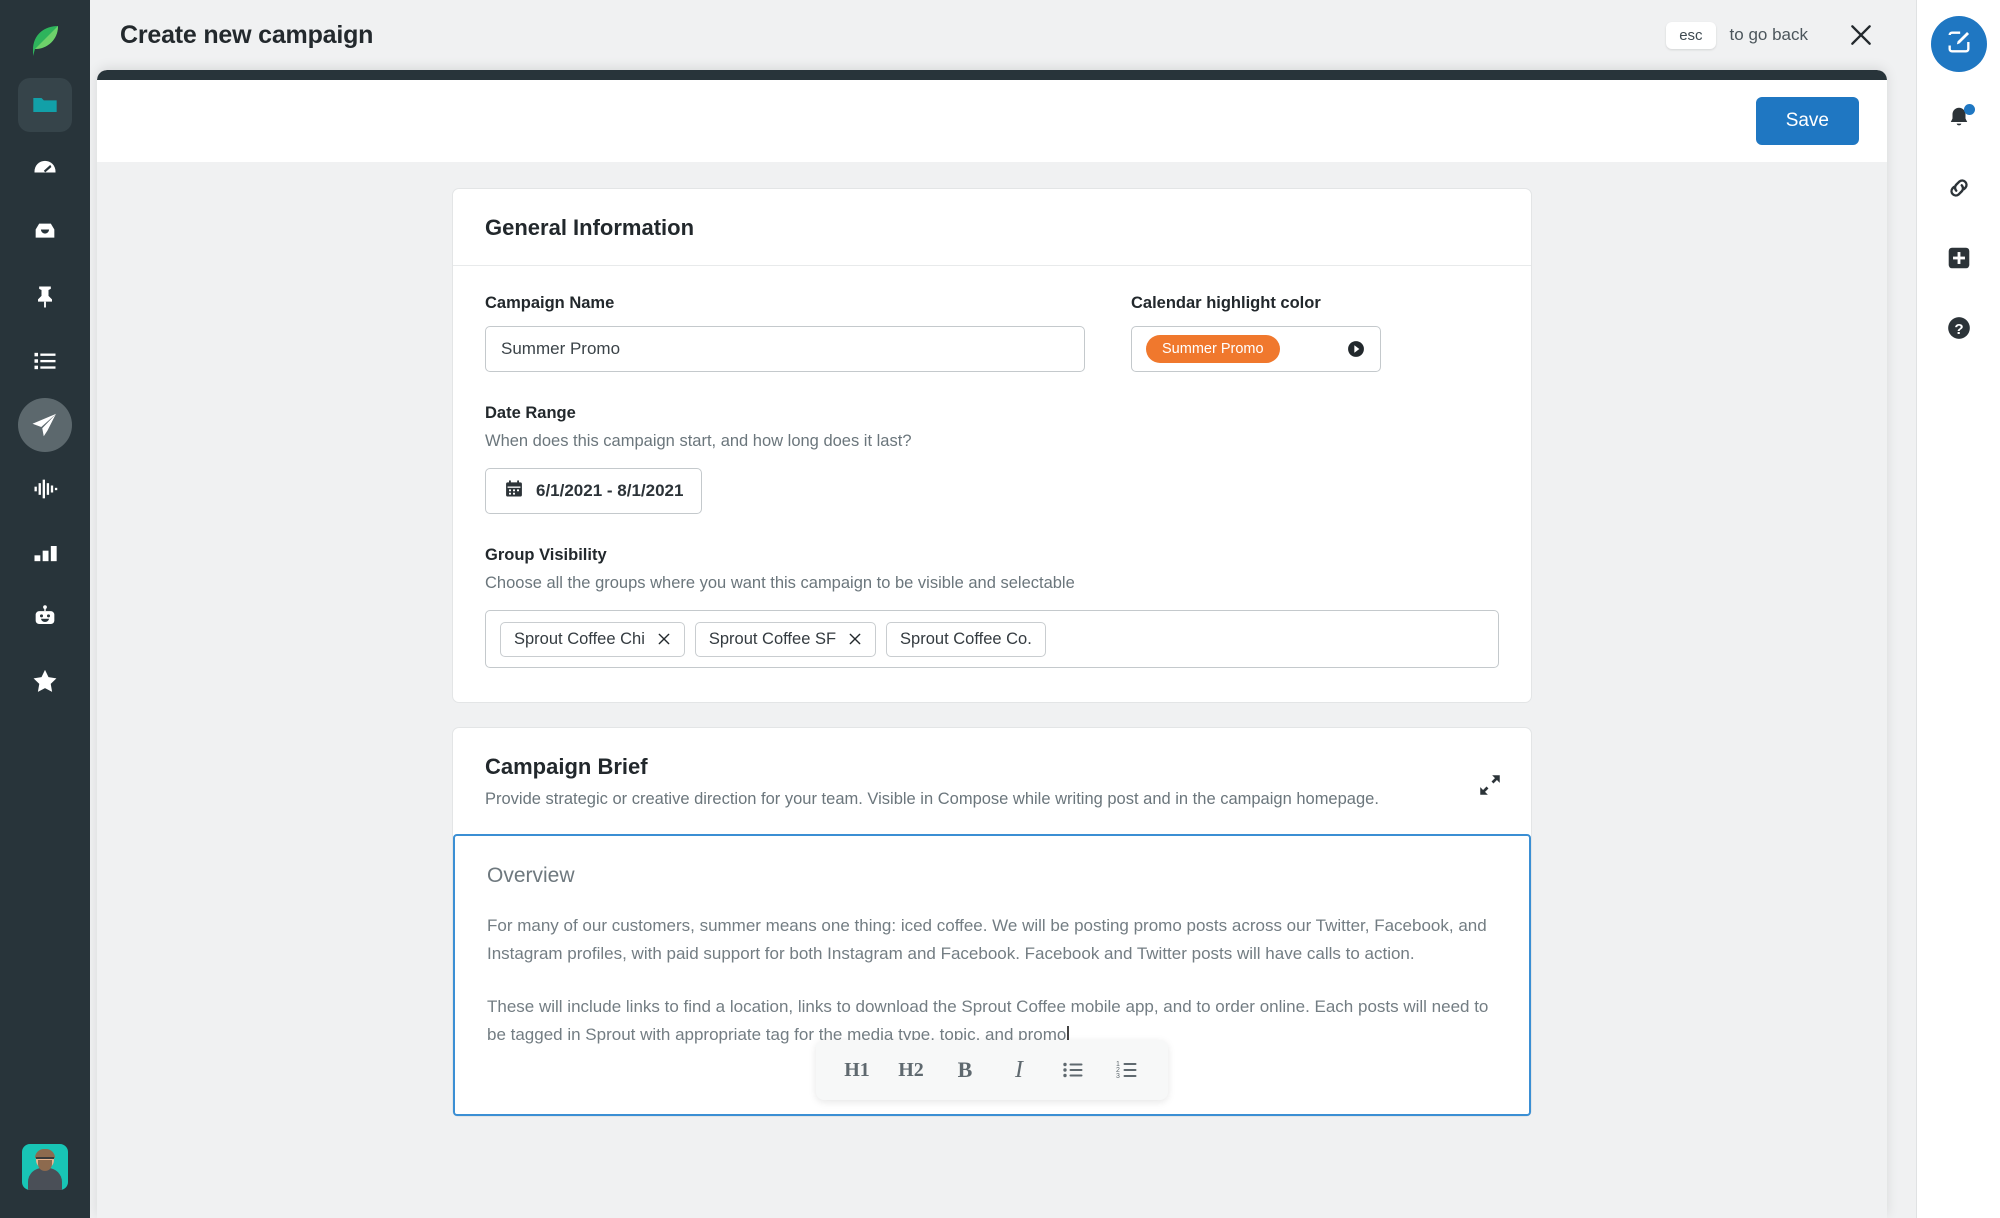 The width and height of the screenshot is (2000, 1218). I want to click on calendar-color-chip: Summer Promo, so click(1213, 349).